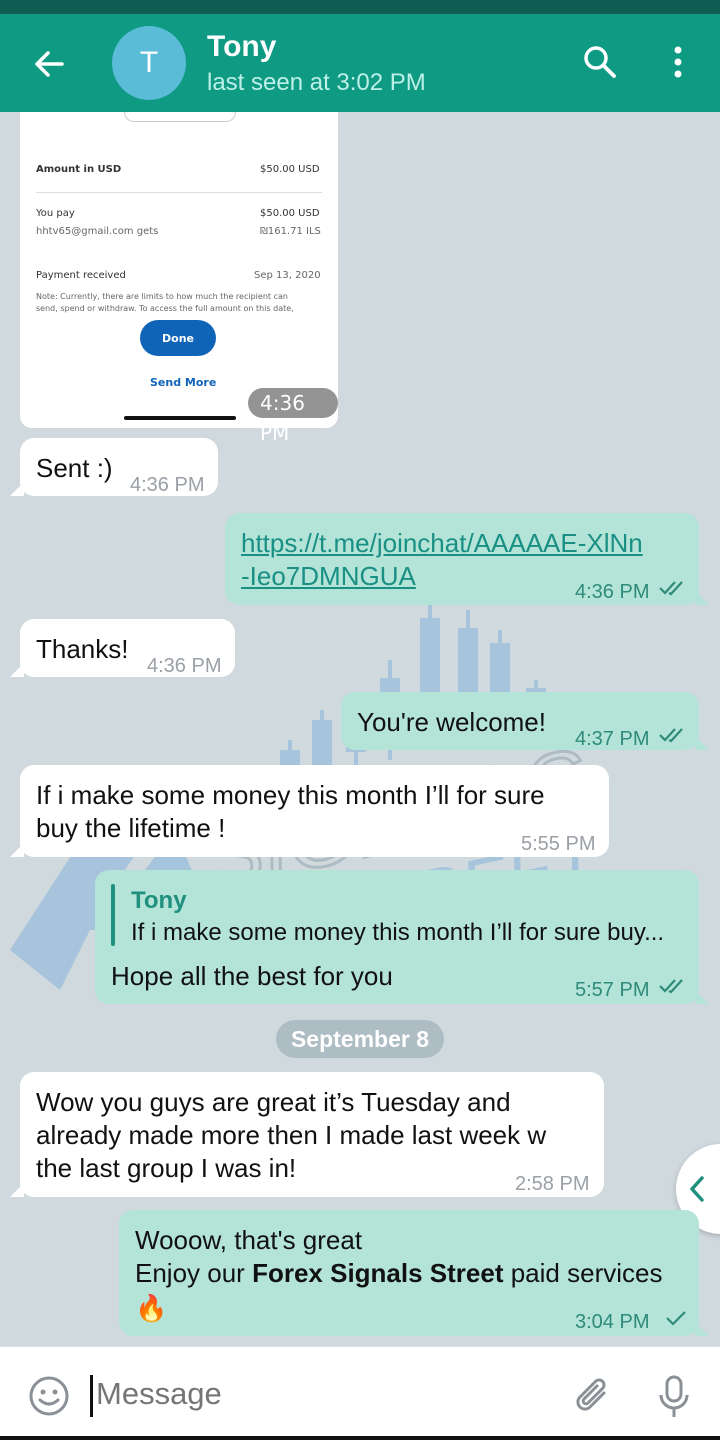  I want to click on status-bar, so click(360, 7).